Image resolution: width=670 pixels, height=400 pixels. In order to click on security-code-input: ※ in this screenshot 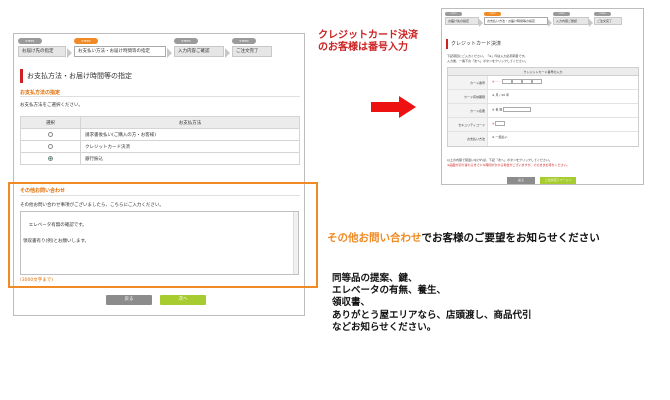, I will do `click(499, 123)`.